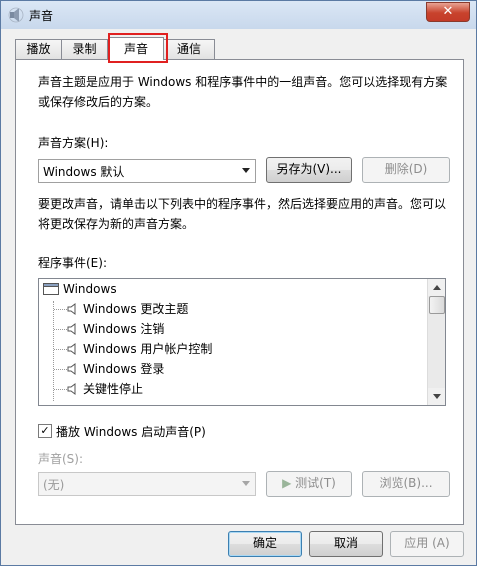  Describe the element at coordinates (54, 485) in the screenshot. I see `sound-value: (无)` at that location.